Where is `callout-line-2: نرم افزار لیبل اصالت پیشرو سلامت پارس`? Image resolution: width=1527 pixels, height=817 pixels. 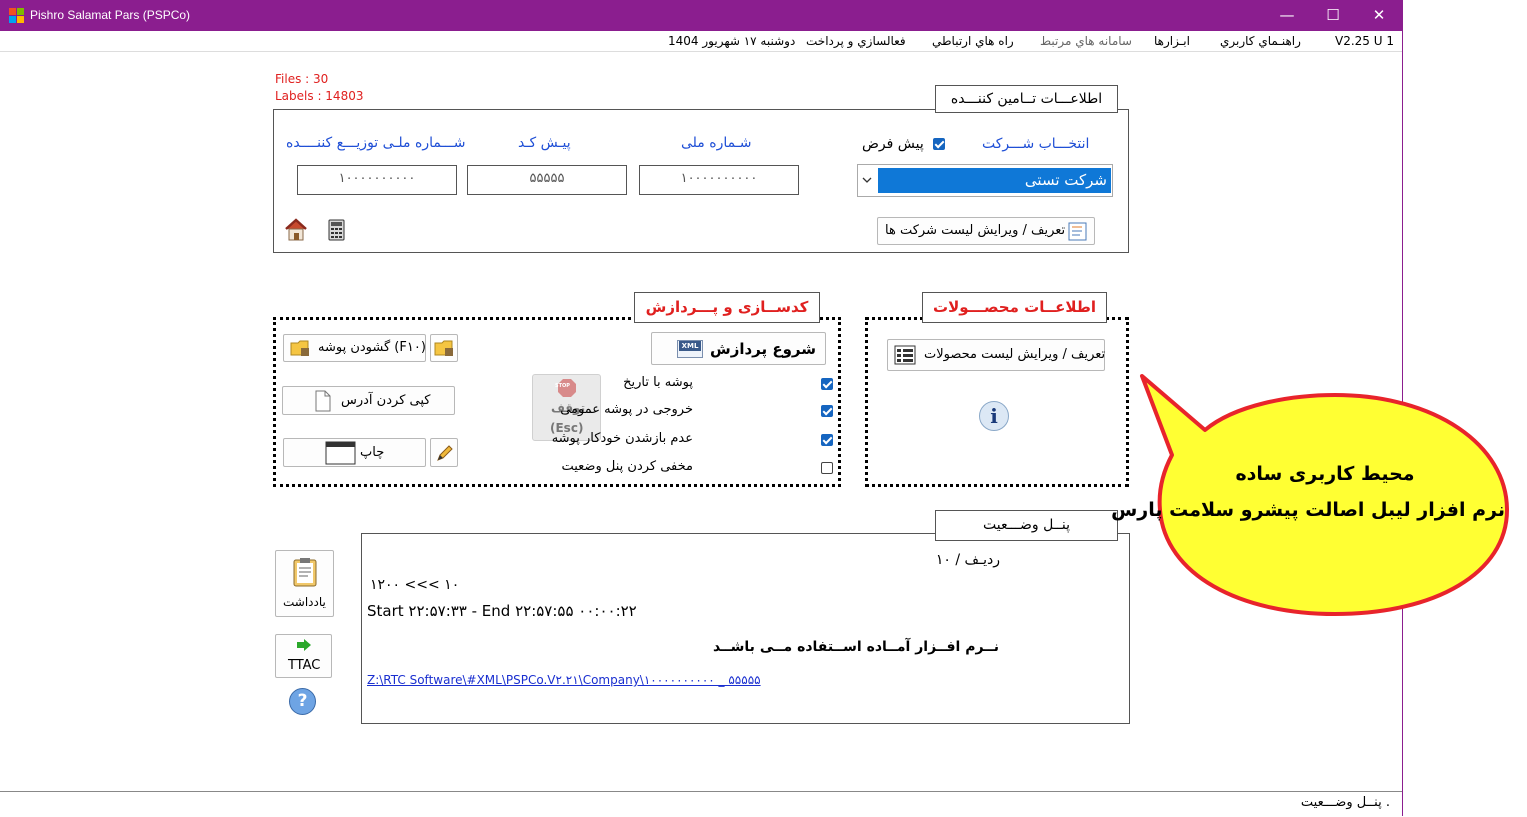 callout-line-2: نرم افزار لیبل اصالت پیشرو سلامت پارس is located at coordinates (1308, 510).